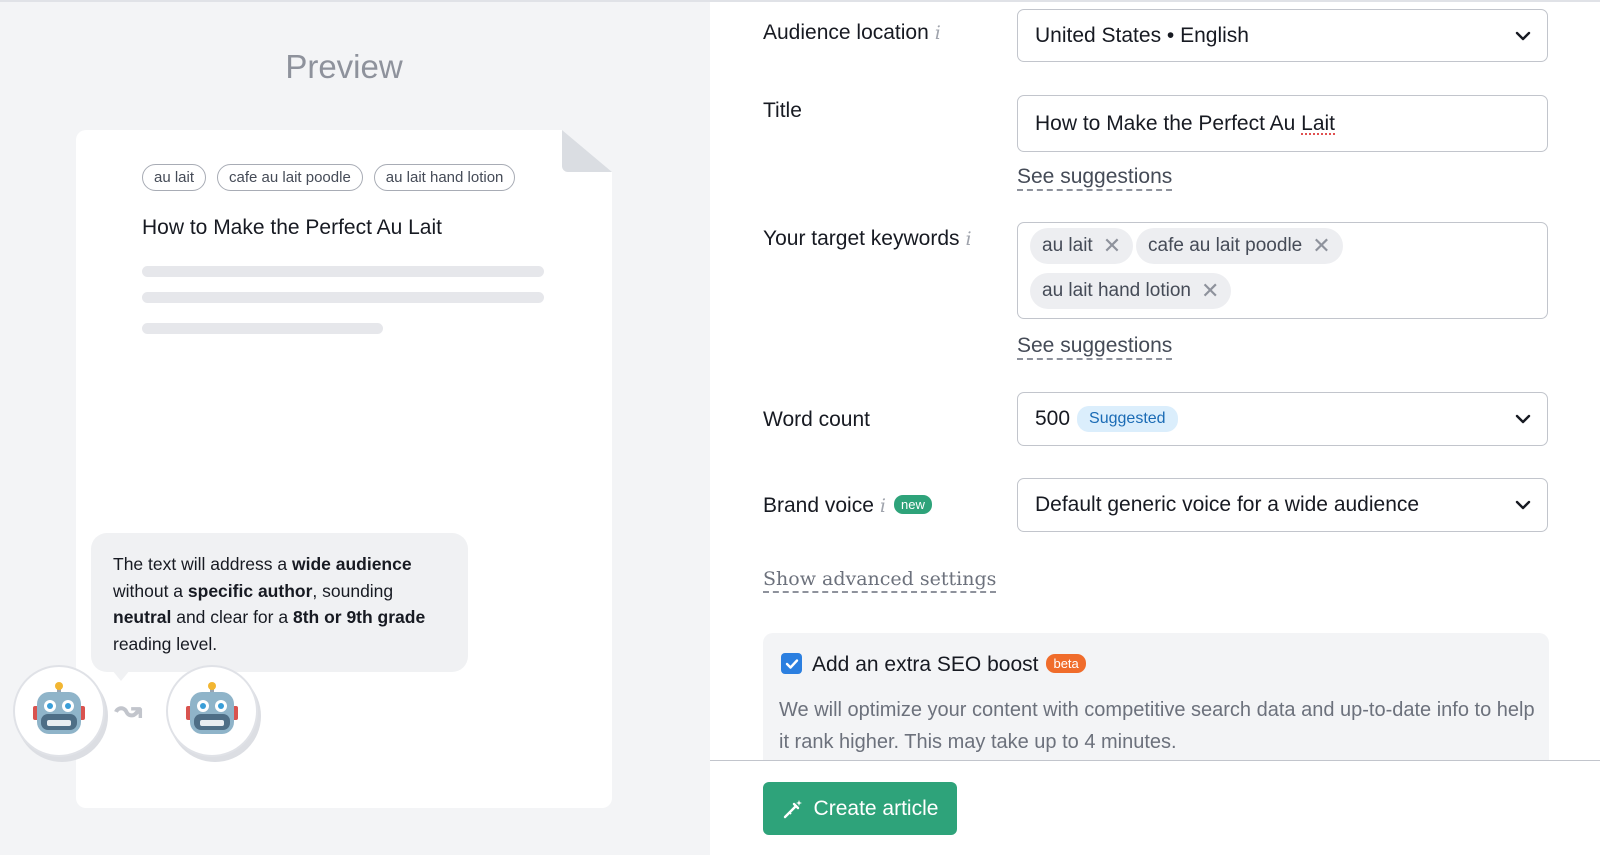 This screenshot has width=1600, height=855. What do you see at coordinates (292, 227) in the screenshot?
I see `preview-article-title: How to Make the Perfect Au Lait` at bounding box center [292, 227].